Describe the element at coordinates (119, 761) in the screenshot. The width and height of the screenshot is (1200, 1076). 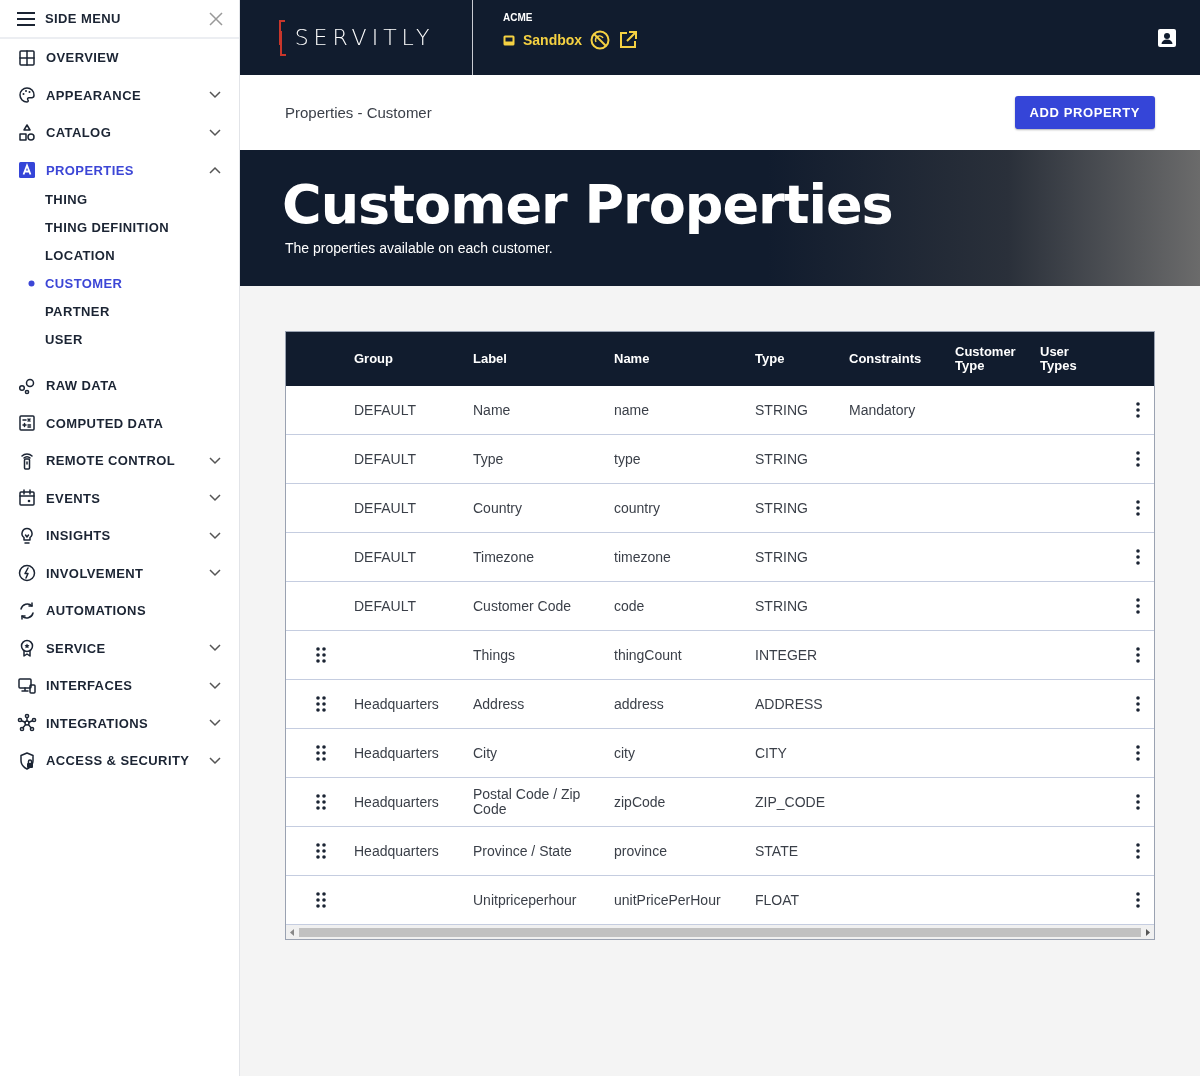
I see `menu-item: ACCESS & SECURITY` at that location.